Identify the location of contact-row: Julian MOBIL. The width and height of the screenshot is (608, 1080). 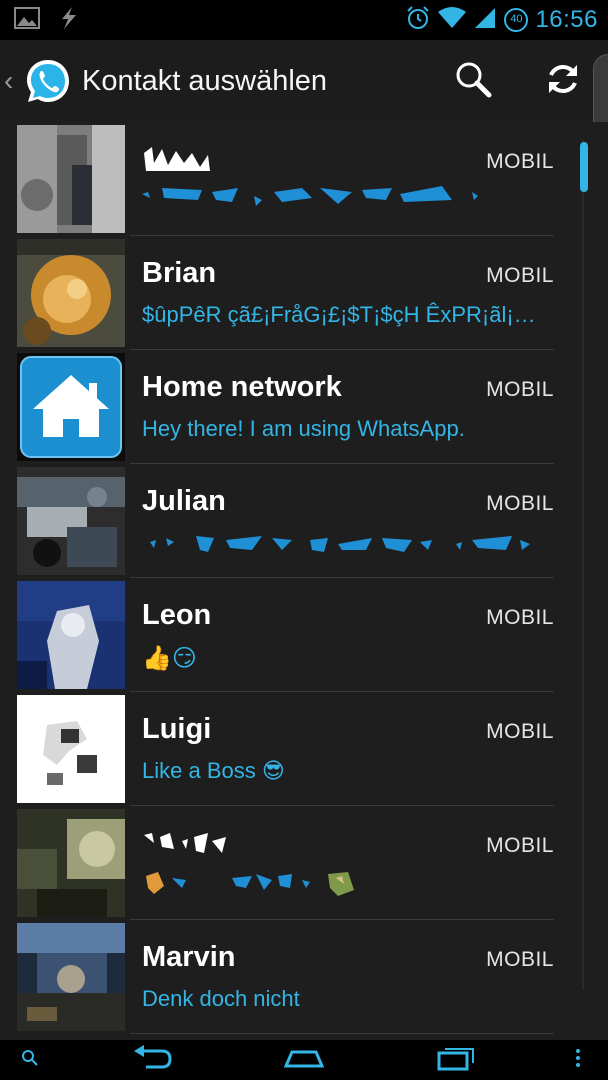
(304, 521).